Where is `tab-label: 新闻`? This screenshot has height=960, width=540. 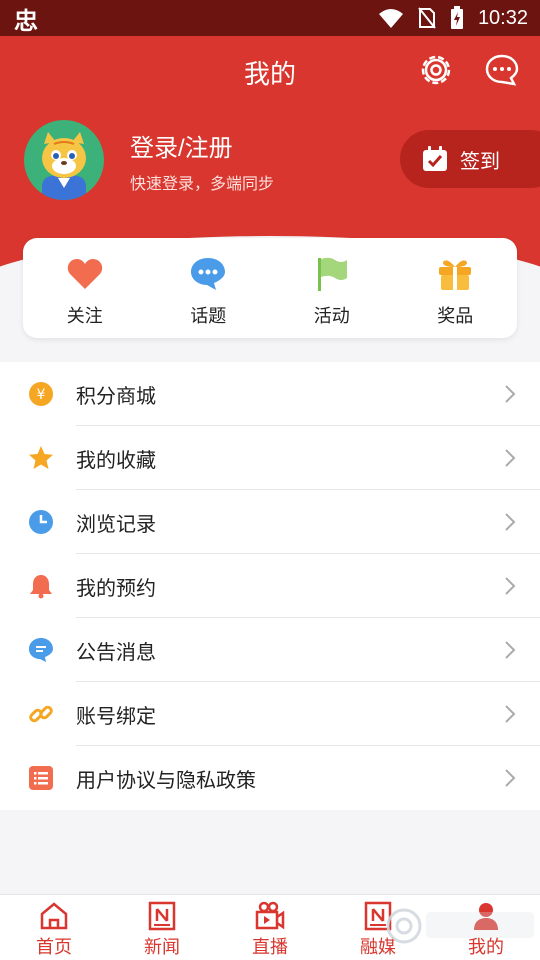 tab-label: 新闻 is located at coordinates (162, 947).